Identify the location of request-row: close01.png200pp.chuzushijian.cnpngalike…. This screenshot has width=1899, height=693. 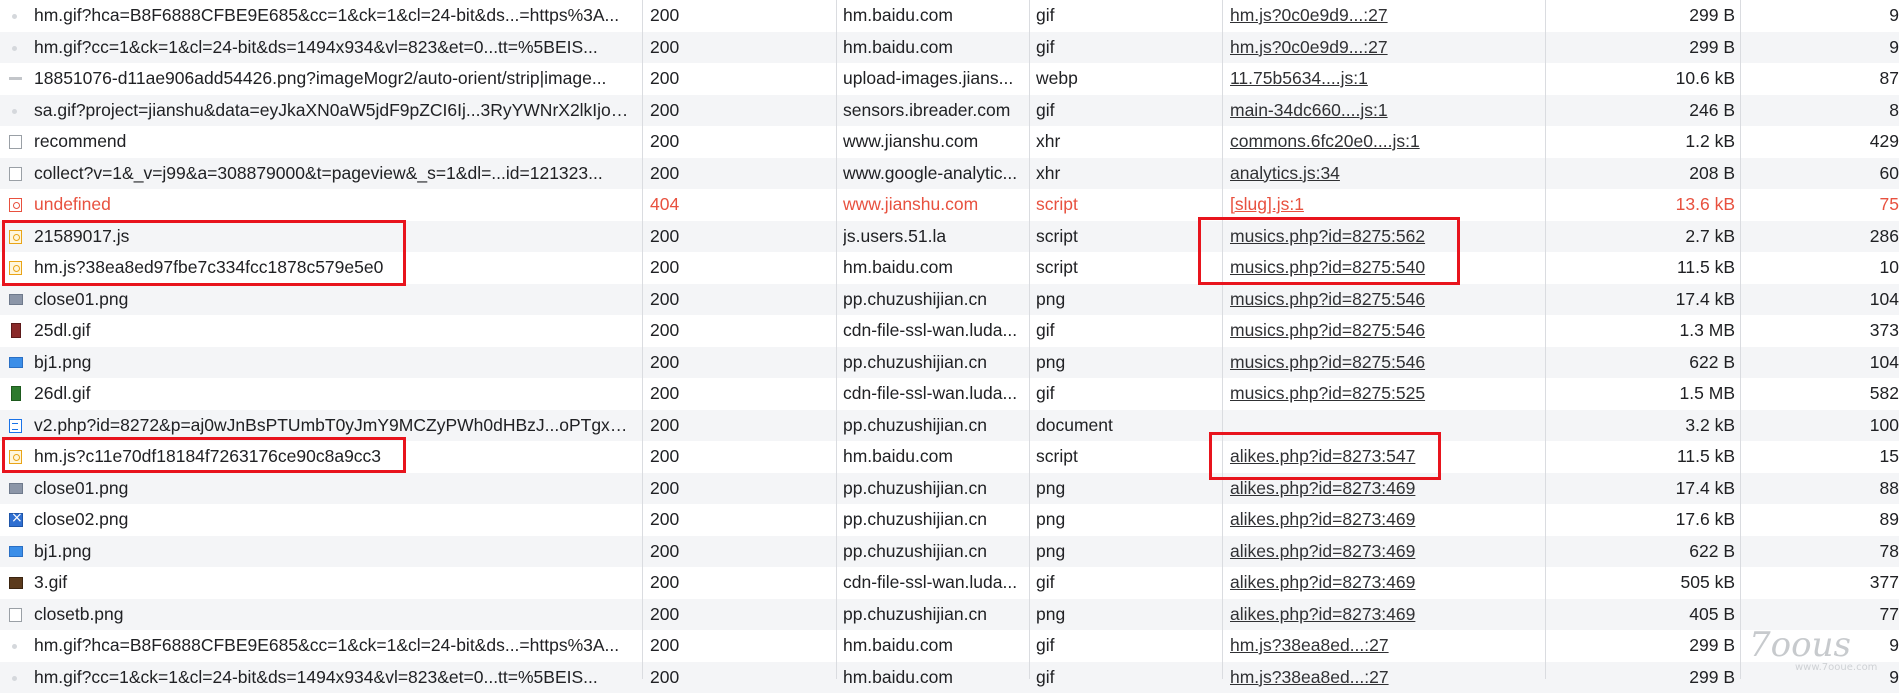
(949, 489).